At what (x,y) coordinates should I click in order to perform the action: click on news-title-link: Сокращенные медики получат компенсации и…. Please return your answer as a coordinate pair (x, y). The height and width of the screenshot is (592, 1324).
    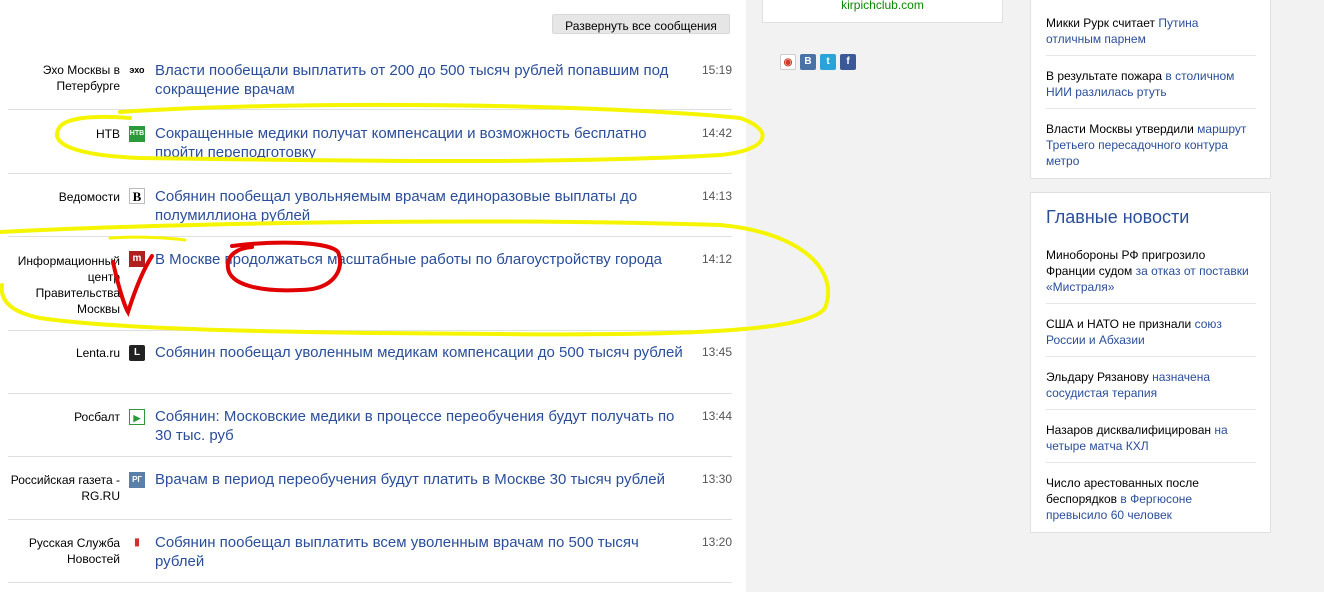
    Looking at the image, I should click on (420, 143).